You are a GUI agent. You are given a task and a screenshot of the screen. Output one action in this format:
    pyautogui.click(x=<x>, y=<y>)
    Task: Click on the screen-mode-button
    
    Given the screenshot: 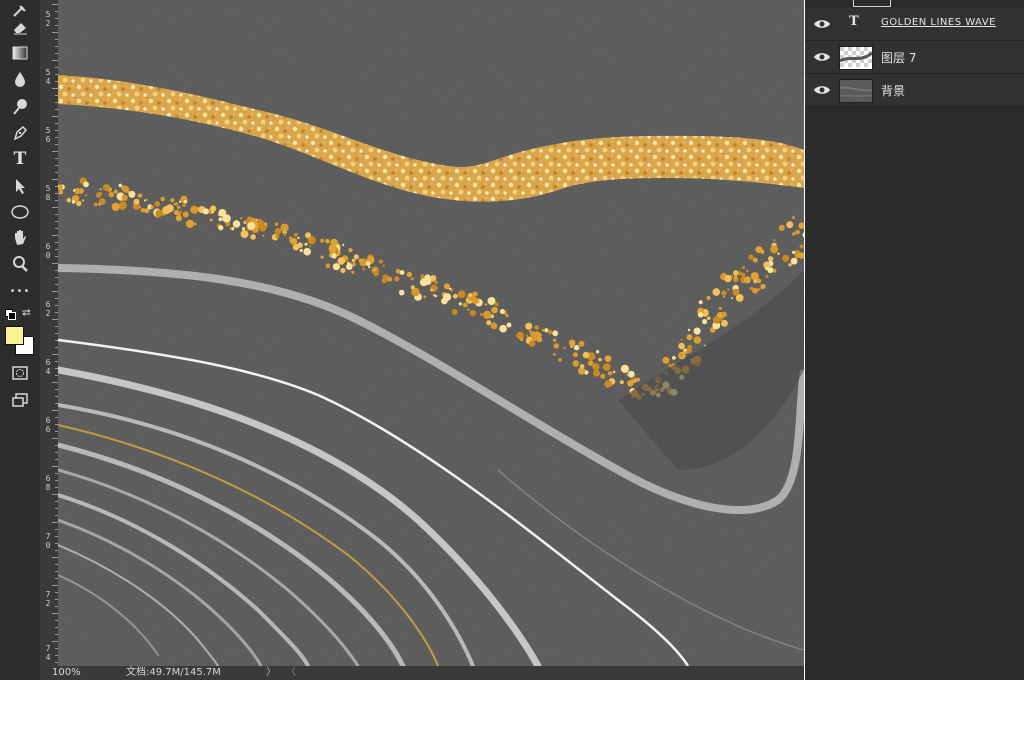 What is the action you would take?
    pyautogui.click(x=20, y=400)
    